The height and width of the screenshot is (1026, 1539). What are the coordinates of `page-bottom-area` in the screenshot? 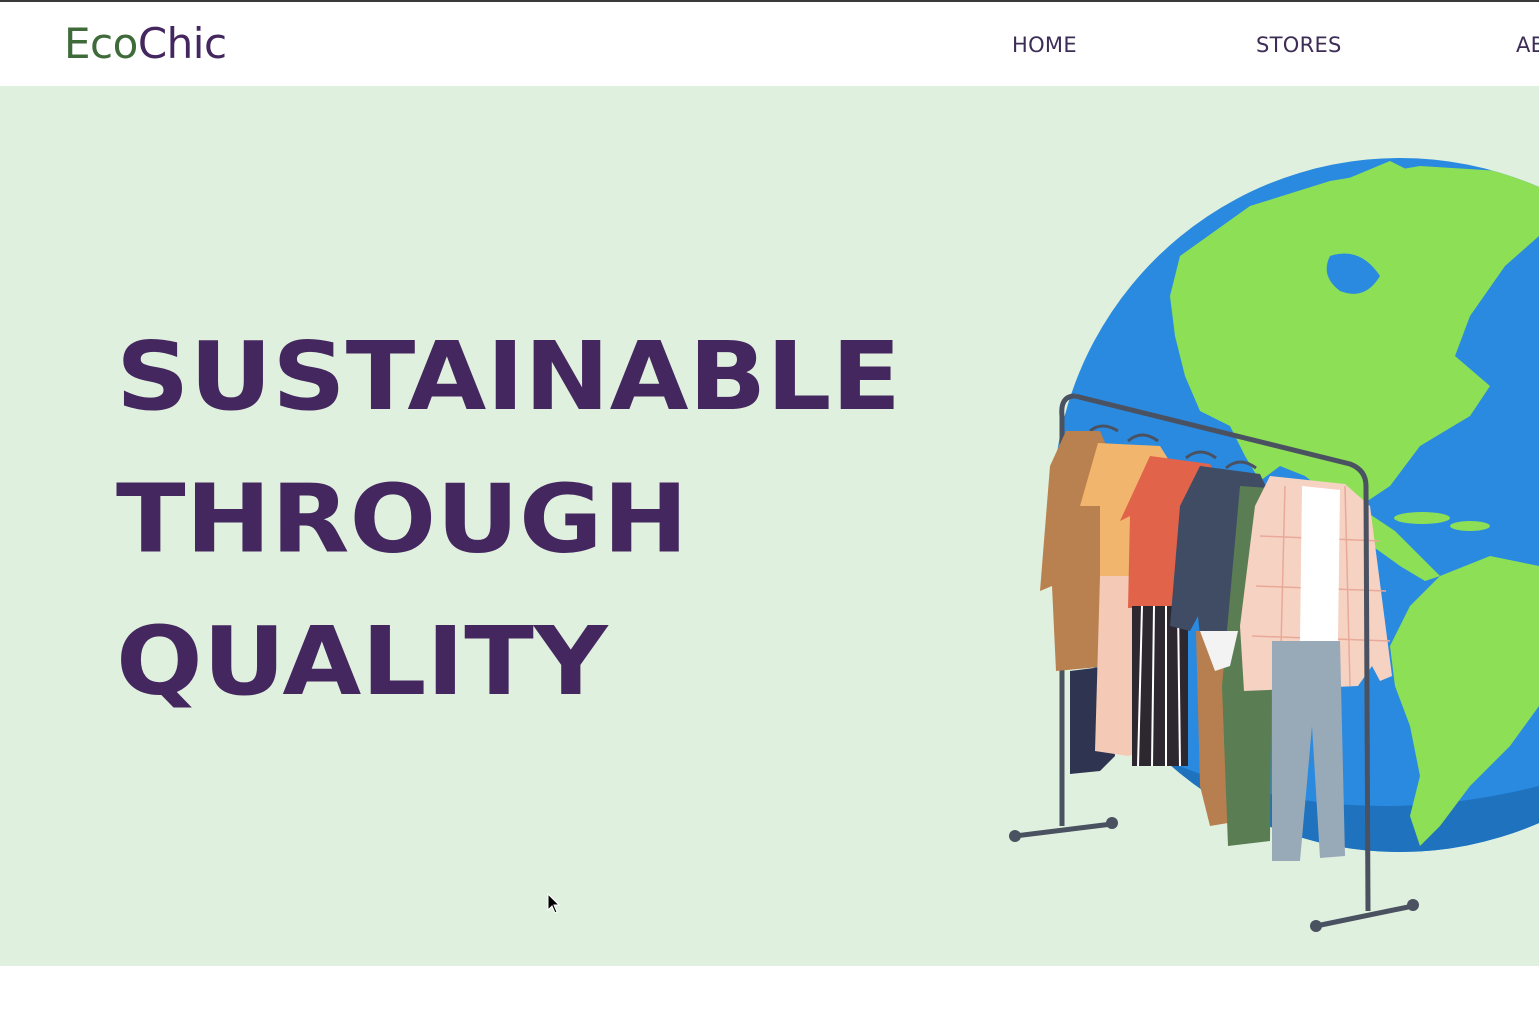 It's located at (769, 996).